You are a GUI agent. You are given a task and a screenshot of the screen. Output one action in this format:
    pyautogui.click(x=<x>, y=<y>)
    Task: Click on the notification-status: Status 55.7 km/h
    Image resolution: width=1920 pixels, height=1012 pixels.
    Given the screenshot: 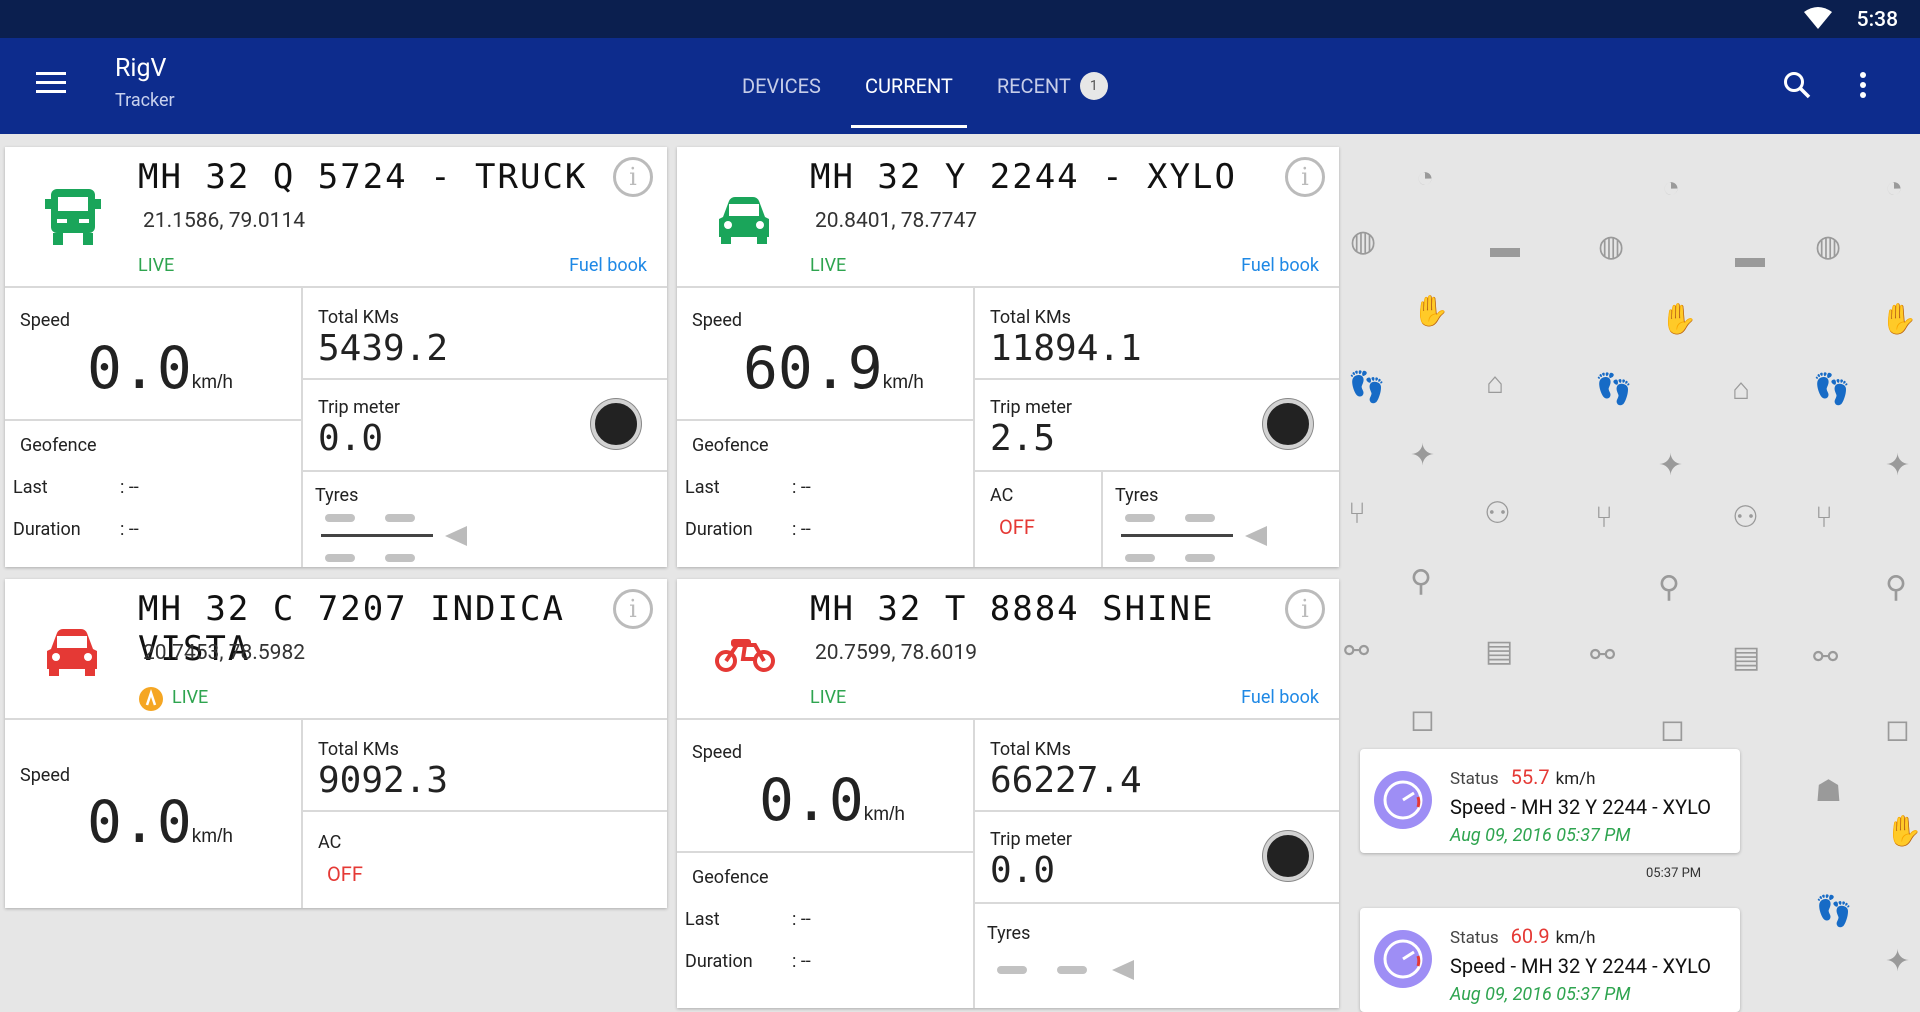 What is the action you would take?
    pyautogui.click(x=1523, y=777)
    